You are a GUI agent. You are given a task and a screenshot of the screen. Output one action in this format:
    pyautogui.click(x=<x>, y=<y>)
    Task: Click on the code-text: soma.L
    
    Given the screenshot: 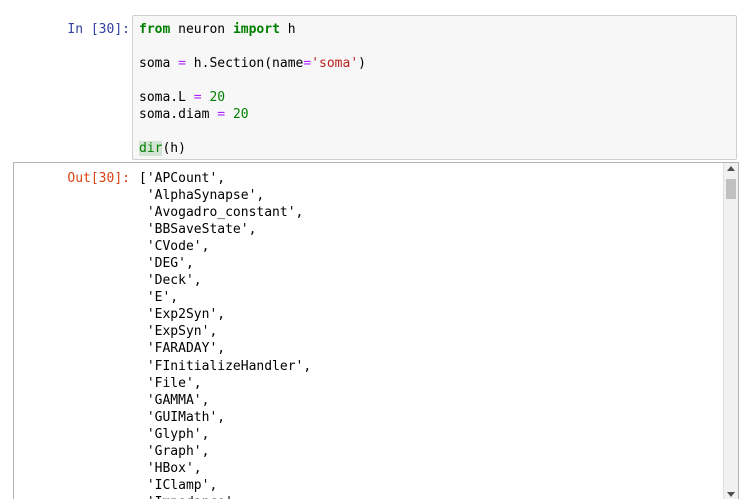 What is the action you would take?
    pyautogui.click(x=166, y=97)
    